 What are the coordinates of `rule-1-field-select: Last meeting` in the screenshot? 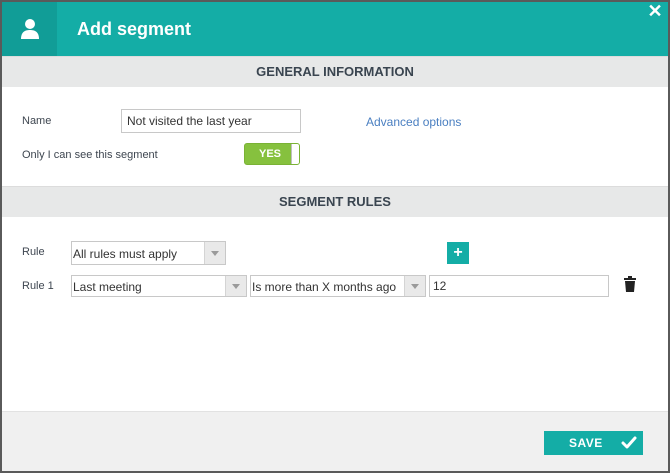 It's located at (159, 286).